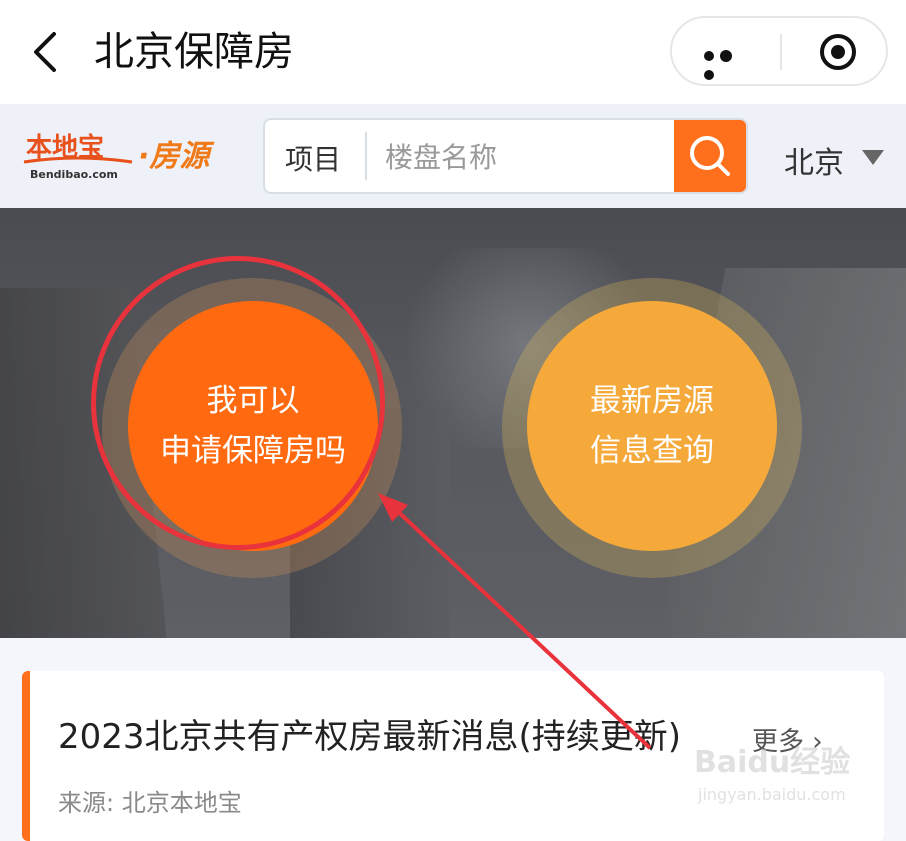 This screenshot has width=906, height=841. I want to click on bendibao-logo: 本地宝 Bendibao.com ·房源, so click(127, 154).